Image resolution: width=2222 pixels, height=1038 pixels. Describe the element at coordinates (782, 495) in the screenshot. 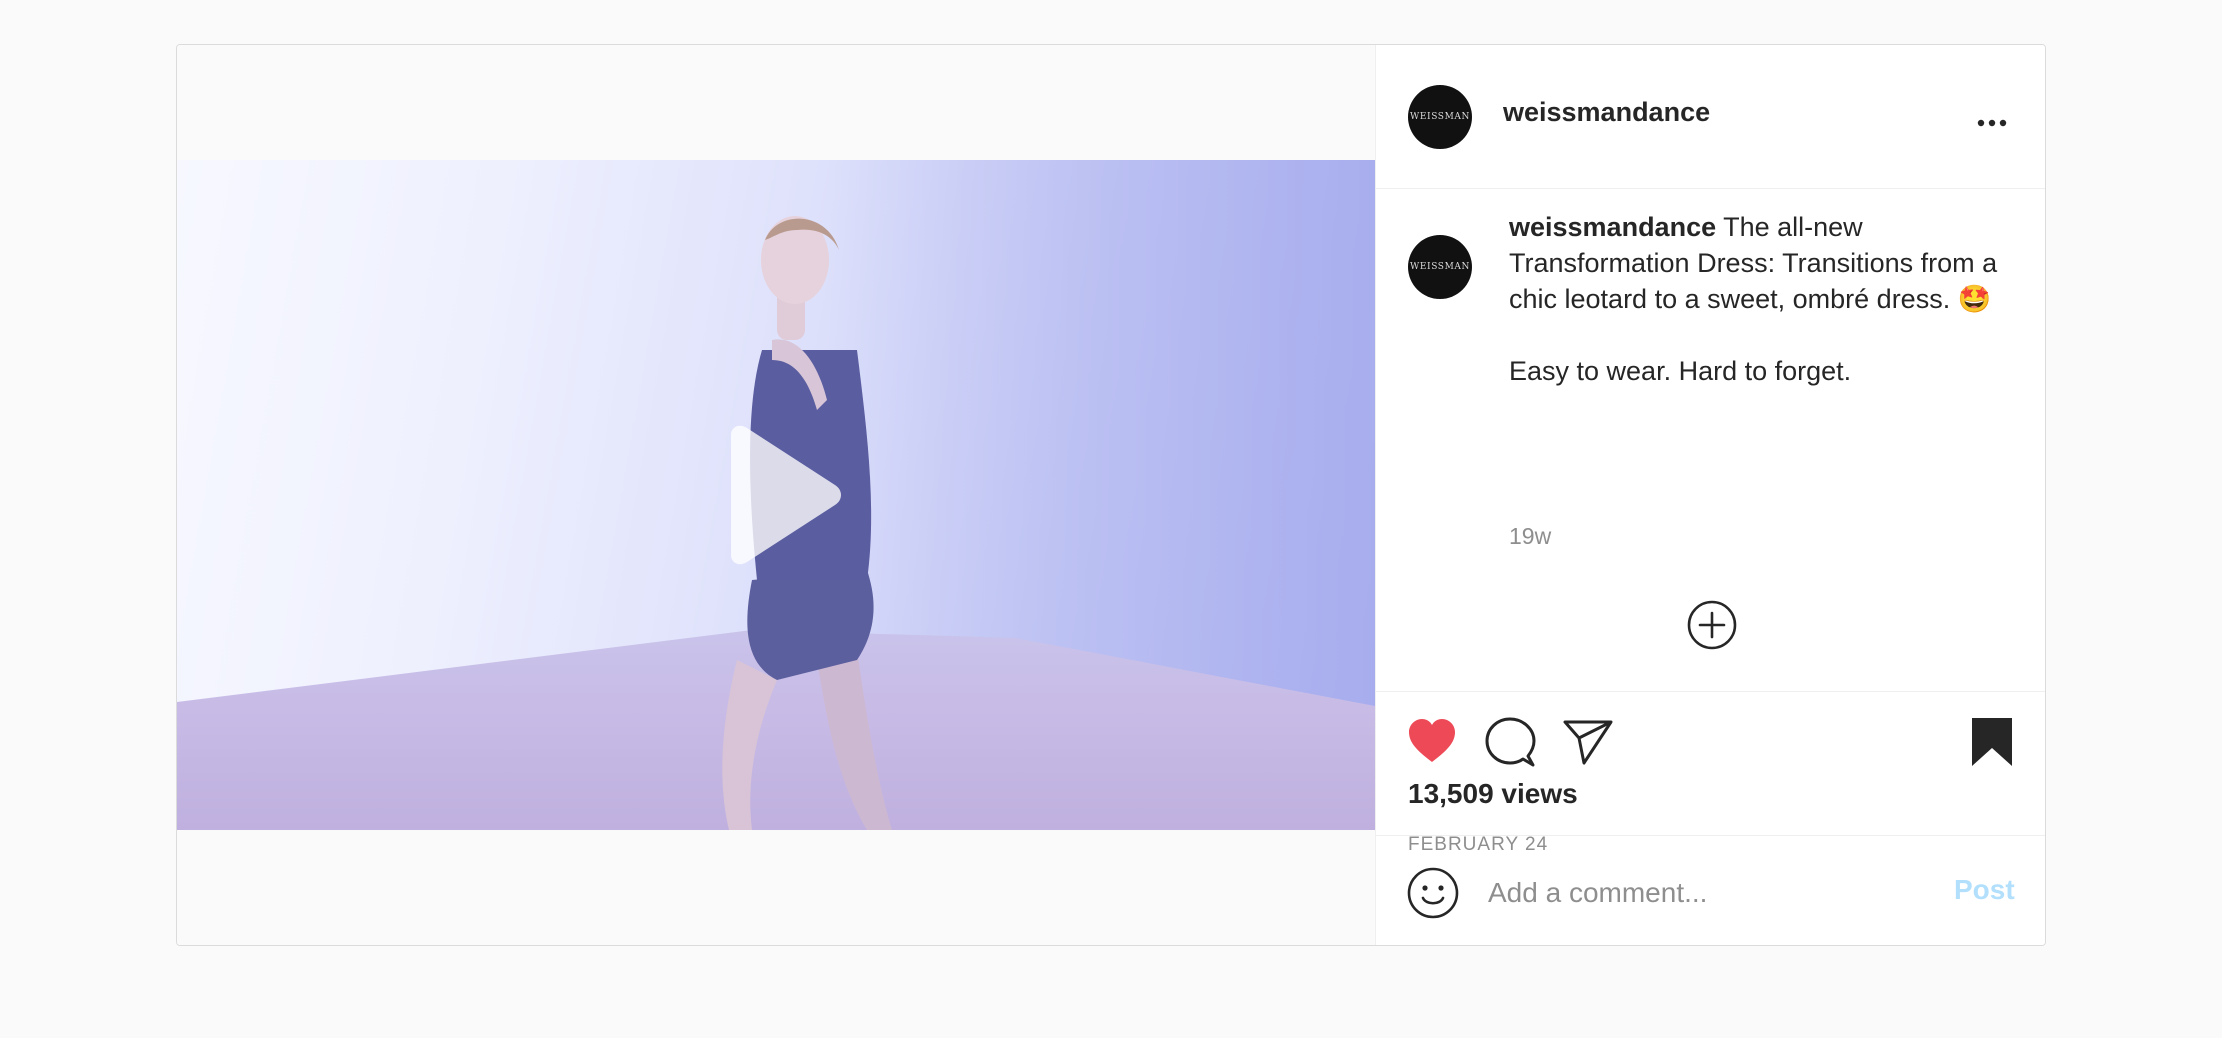

I see `play-icon` at that location.